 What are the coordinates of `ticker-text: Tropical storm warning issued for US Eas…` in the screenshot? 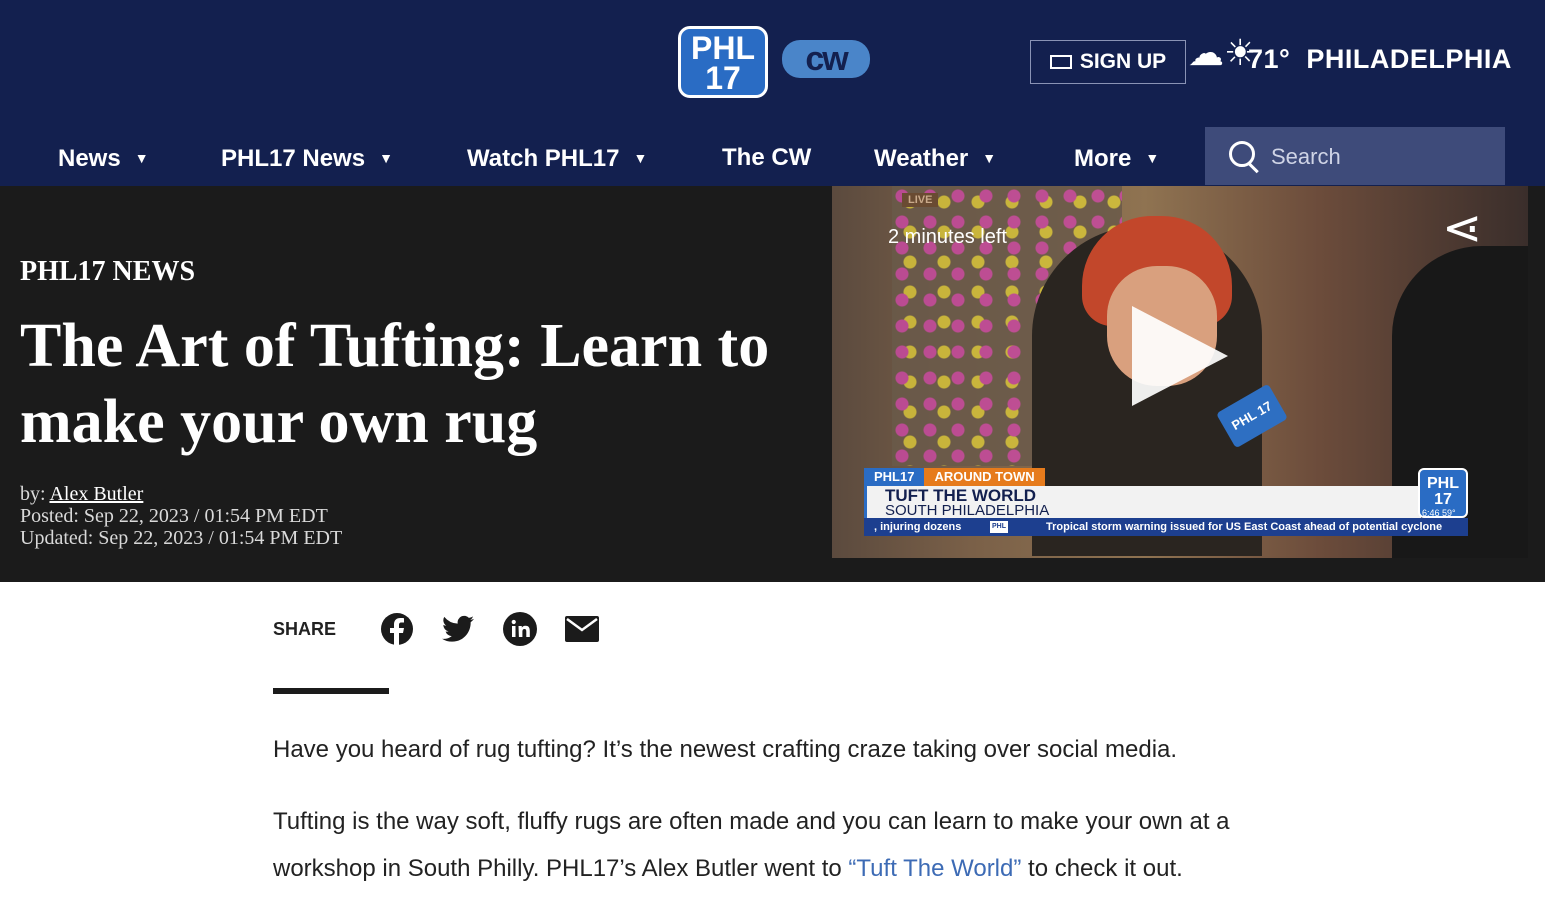 It's located at (1244, 527).